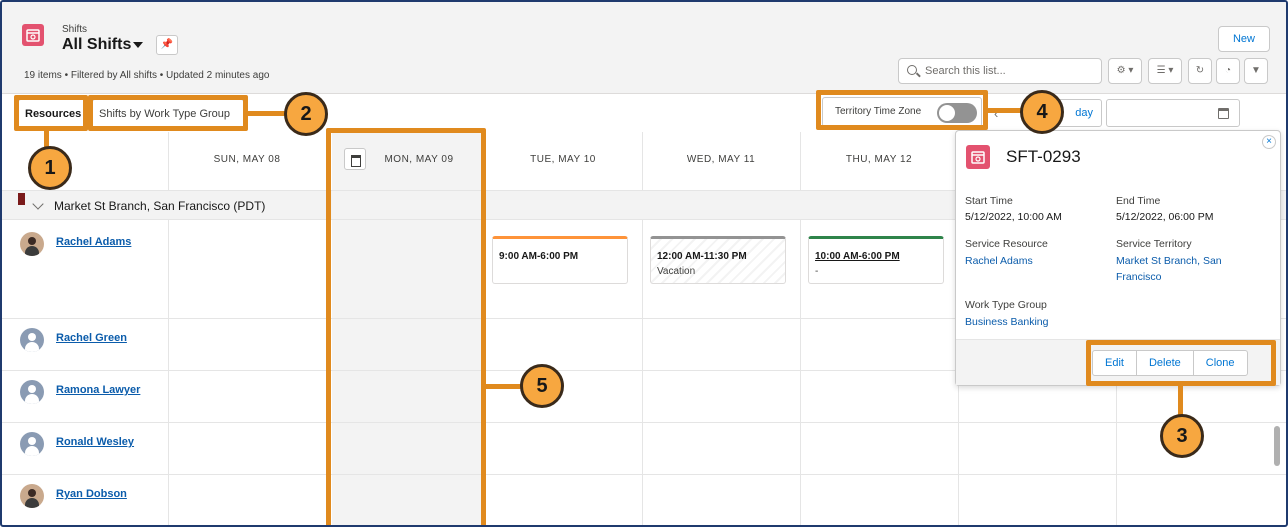 The image size is (1288, 527). What do you see at coordinates (1043, 156) in the screenshot?
I see `shift-record-title: SFT-0293` at bounding box center [1043, 156].